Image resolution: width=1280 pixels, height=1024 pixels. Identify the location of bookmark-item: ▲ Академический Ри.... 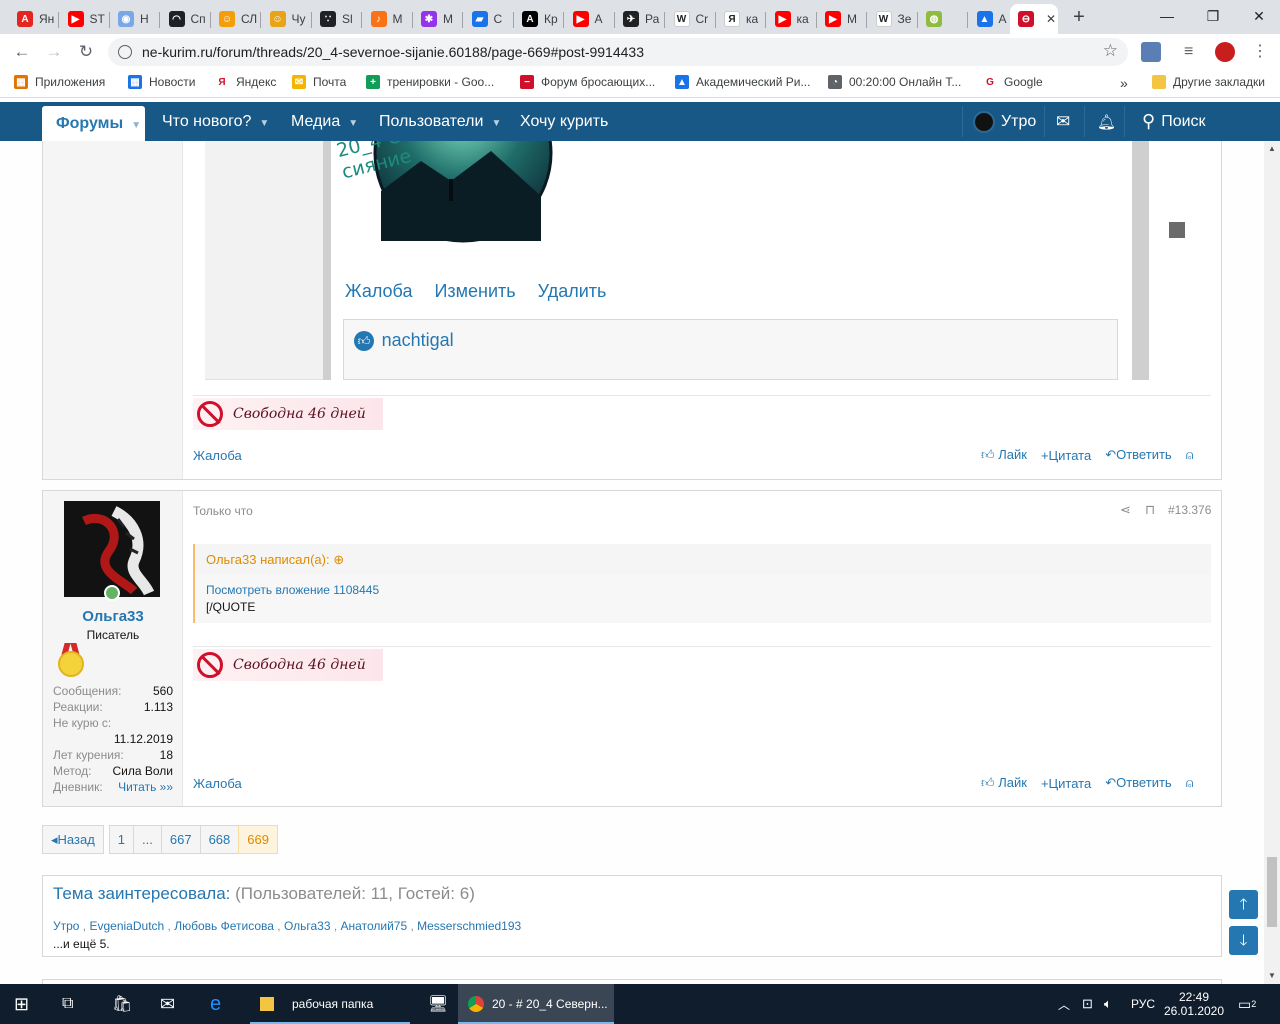
(742, 82).